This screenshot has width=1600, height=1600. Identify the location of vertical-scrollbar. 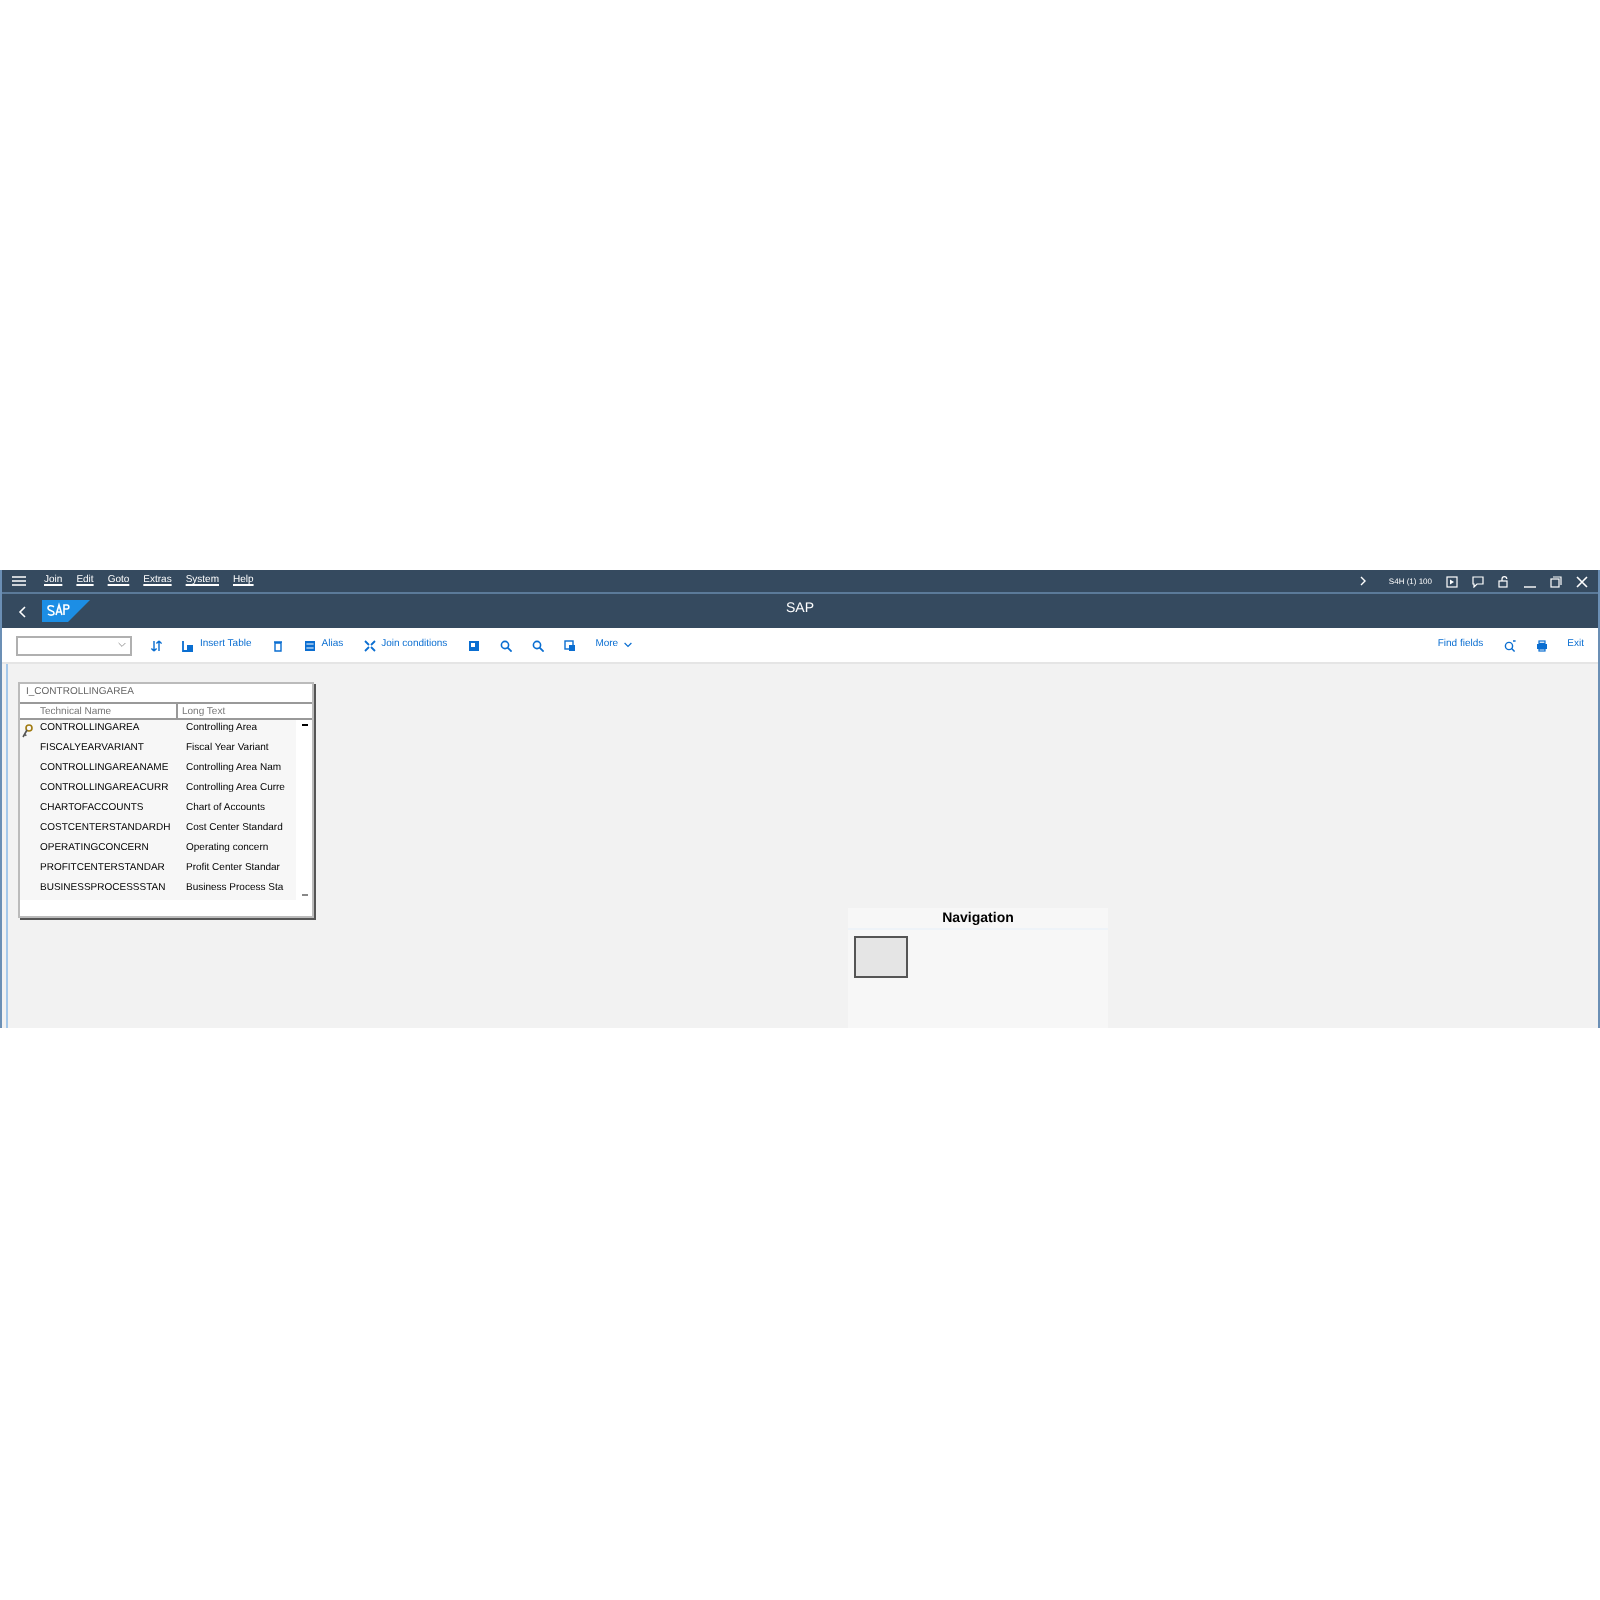
(304, 810).